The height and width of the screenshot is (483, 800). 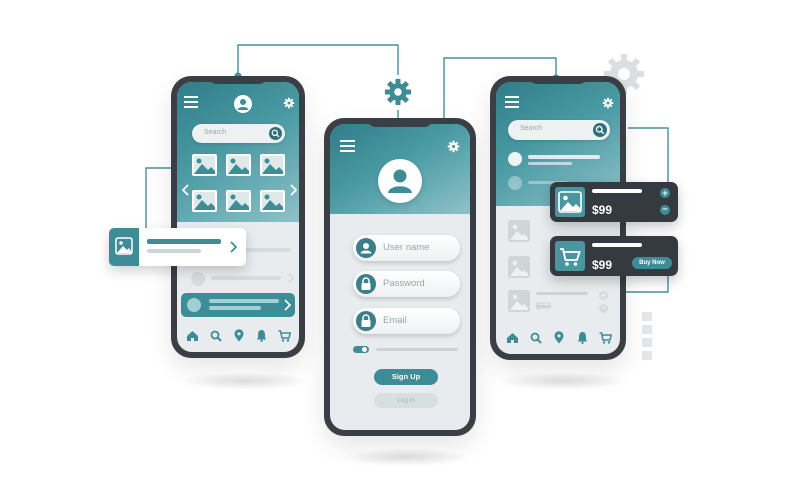 I want to click on password-field: Password, so click(x=406, y=284).